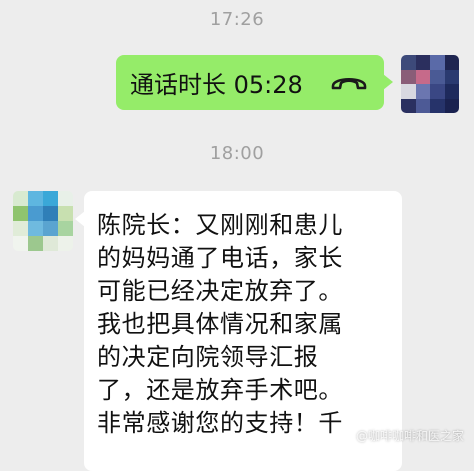 Image resolution: width=474 pixels, height=471 pixels. I want to click on timestamp: 17:26, so click(237, 19).